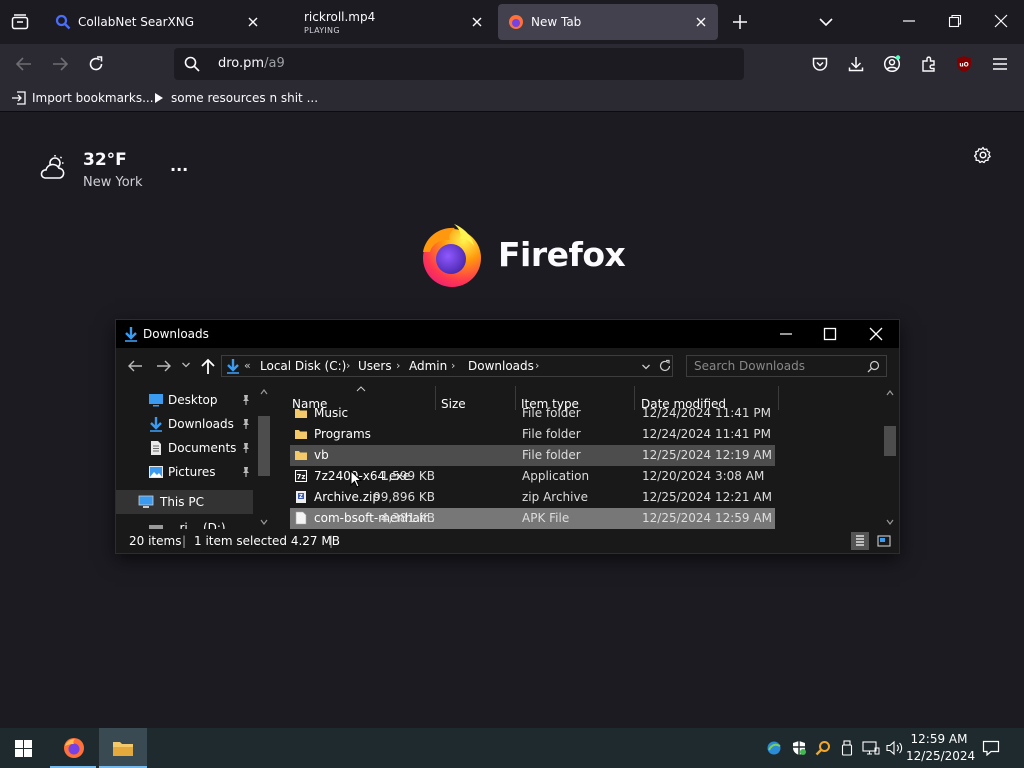 Image resolution: width=1024 pixels, height=768 pixels. Describe the element at coordinates (73, 748) in the screenshot. I see `taskbar-firefox-button` at that location.